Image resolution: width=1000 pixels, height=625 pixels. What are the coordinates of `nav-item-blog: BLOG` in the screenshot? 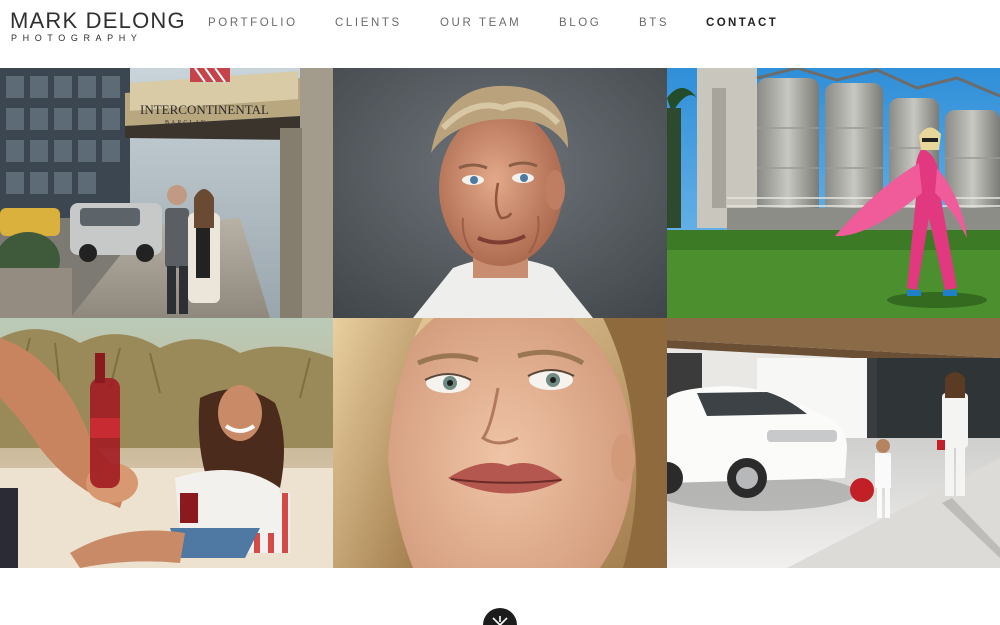 It's located at (580, 23).